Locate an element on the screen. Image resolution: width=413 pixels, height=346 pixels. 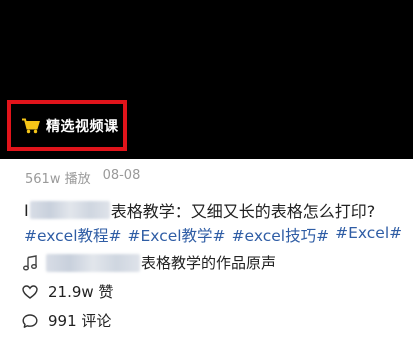
shopping-cart-icon is located at coordinates (31, 125).